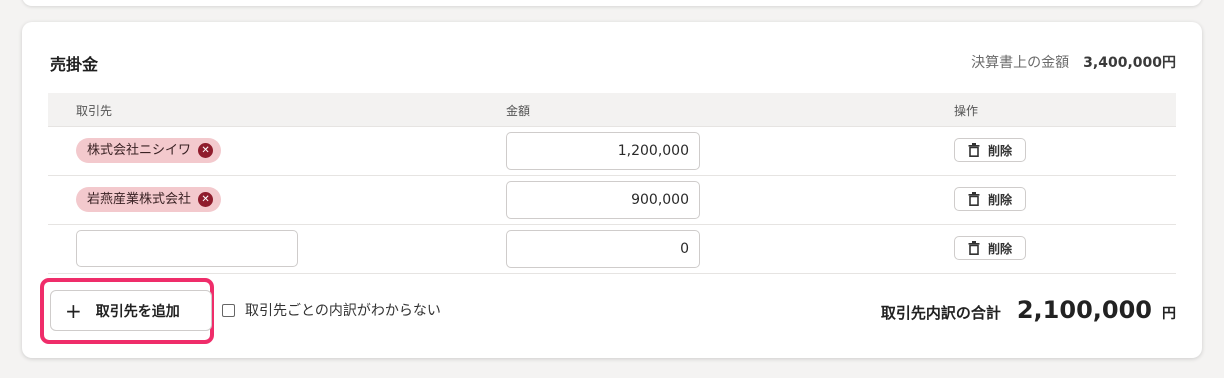 Image resolution: width=1224 pixels, height=378 pixels. What do you see at coordinates (94, 111) in the screenshot?
I see `header-partner: 取引先` at bounding box center [94, 111].